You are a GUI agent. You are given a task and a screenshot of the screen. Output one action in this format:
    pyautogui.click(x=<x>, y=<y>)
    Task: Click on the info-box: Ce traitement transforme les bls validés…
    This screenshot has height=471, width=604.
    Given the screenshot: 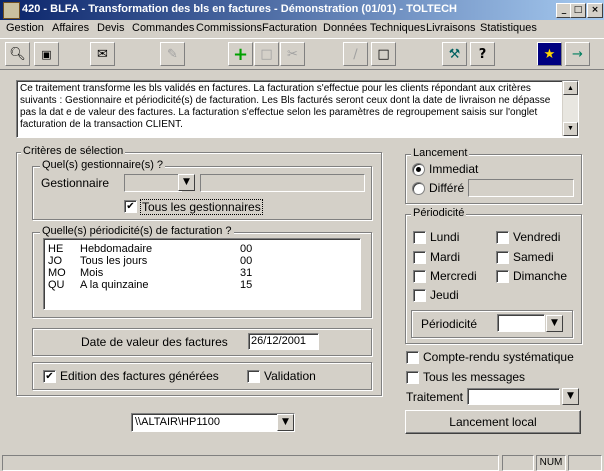 What is the action you would take?
    pyautogui.click(x=297, y=109)
    